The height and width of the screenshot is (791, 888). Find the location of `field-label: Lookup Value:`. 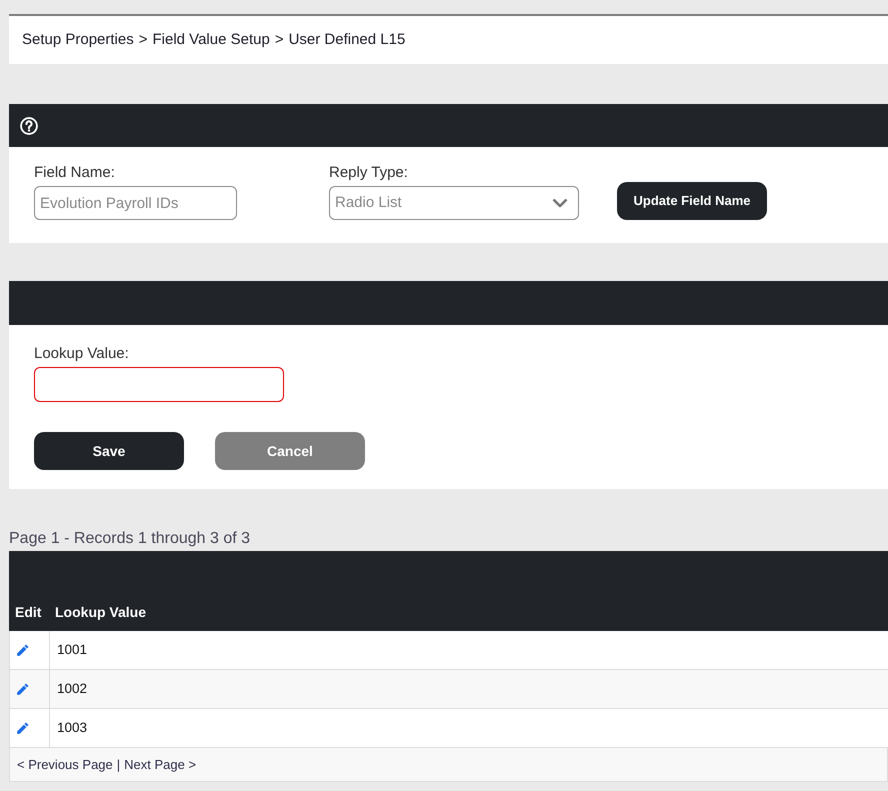

field-label: Lookup Value: is located at coordinates (81, 354).